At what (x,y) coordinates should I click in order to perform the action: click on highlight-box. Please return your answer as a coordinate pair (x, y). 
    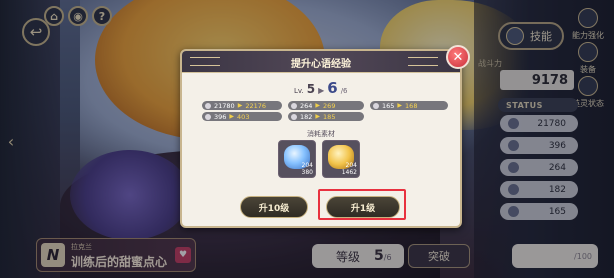
    Looking at the image, I should click on (362, 204).